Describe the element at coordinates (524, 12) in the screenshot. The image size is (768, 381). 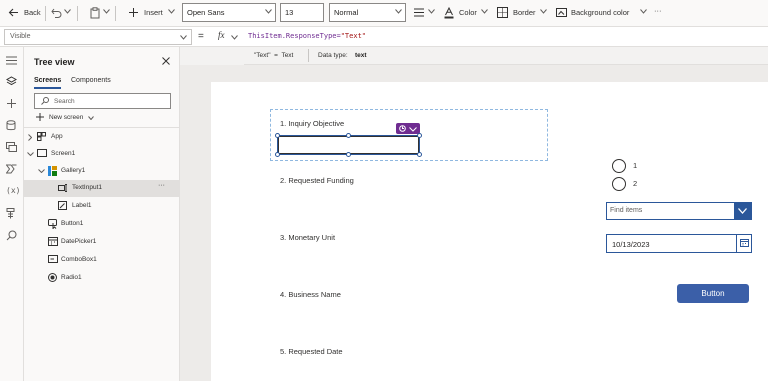
I see `border-button: Border` at that location.